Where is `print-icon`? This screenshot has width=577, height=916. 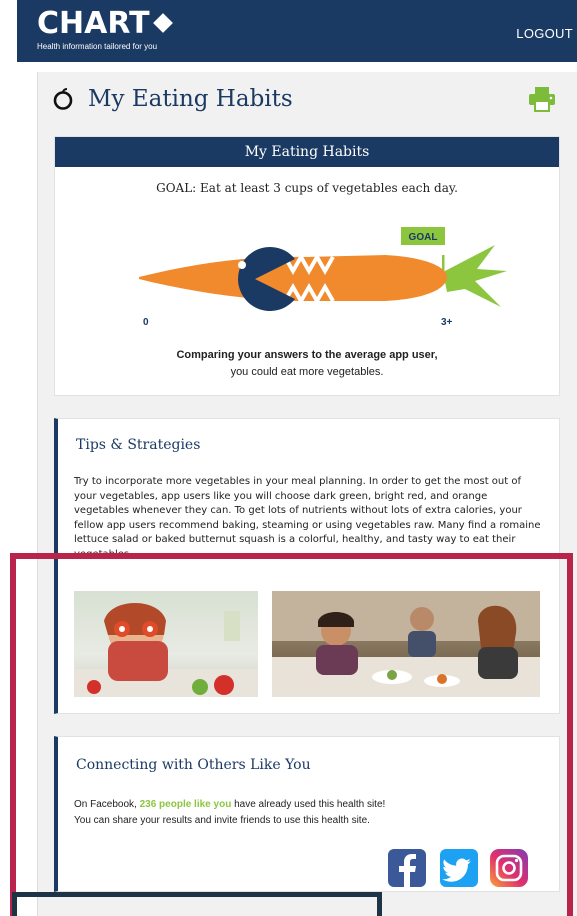 print-icon is located at coordinates (542, 99).